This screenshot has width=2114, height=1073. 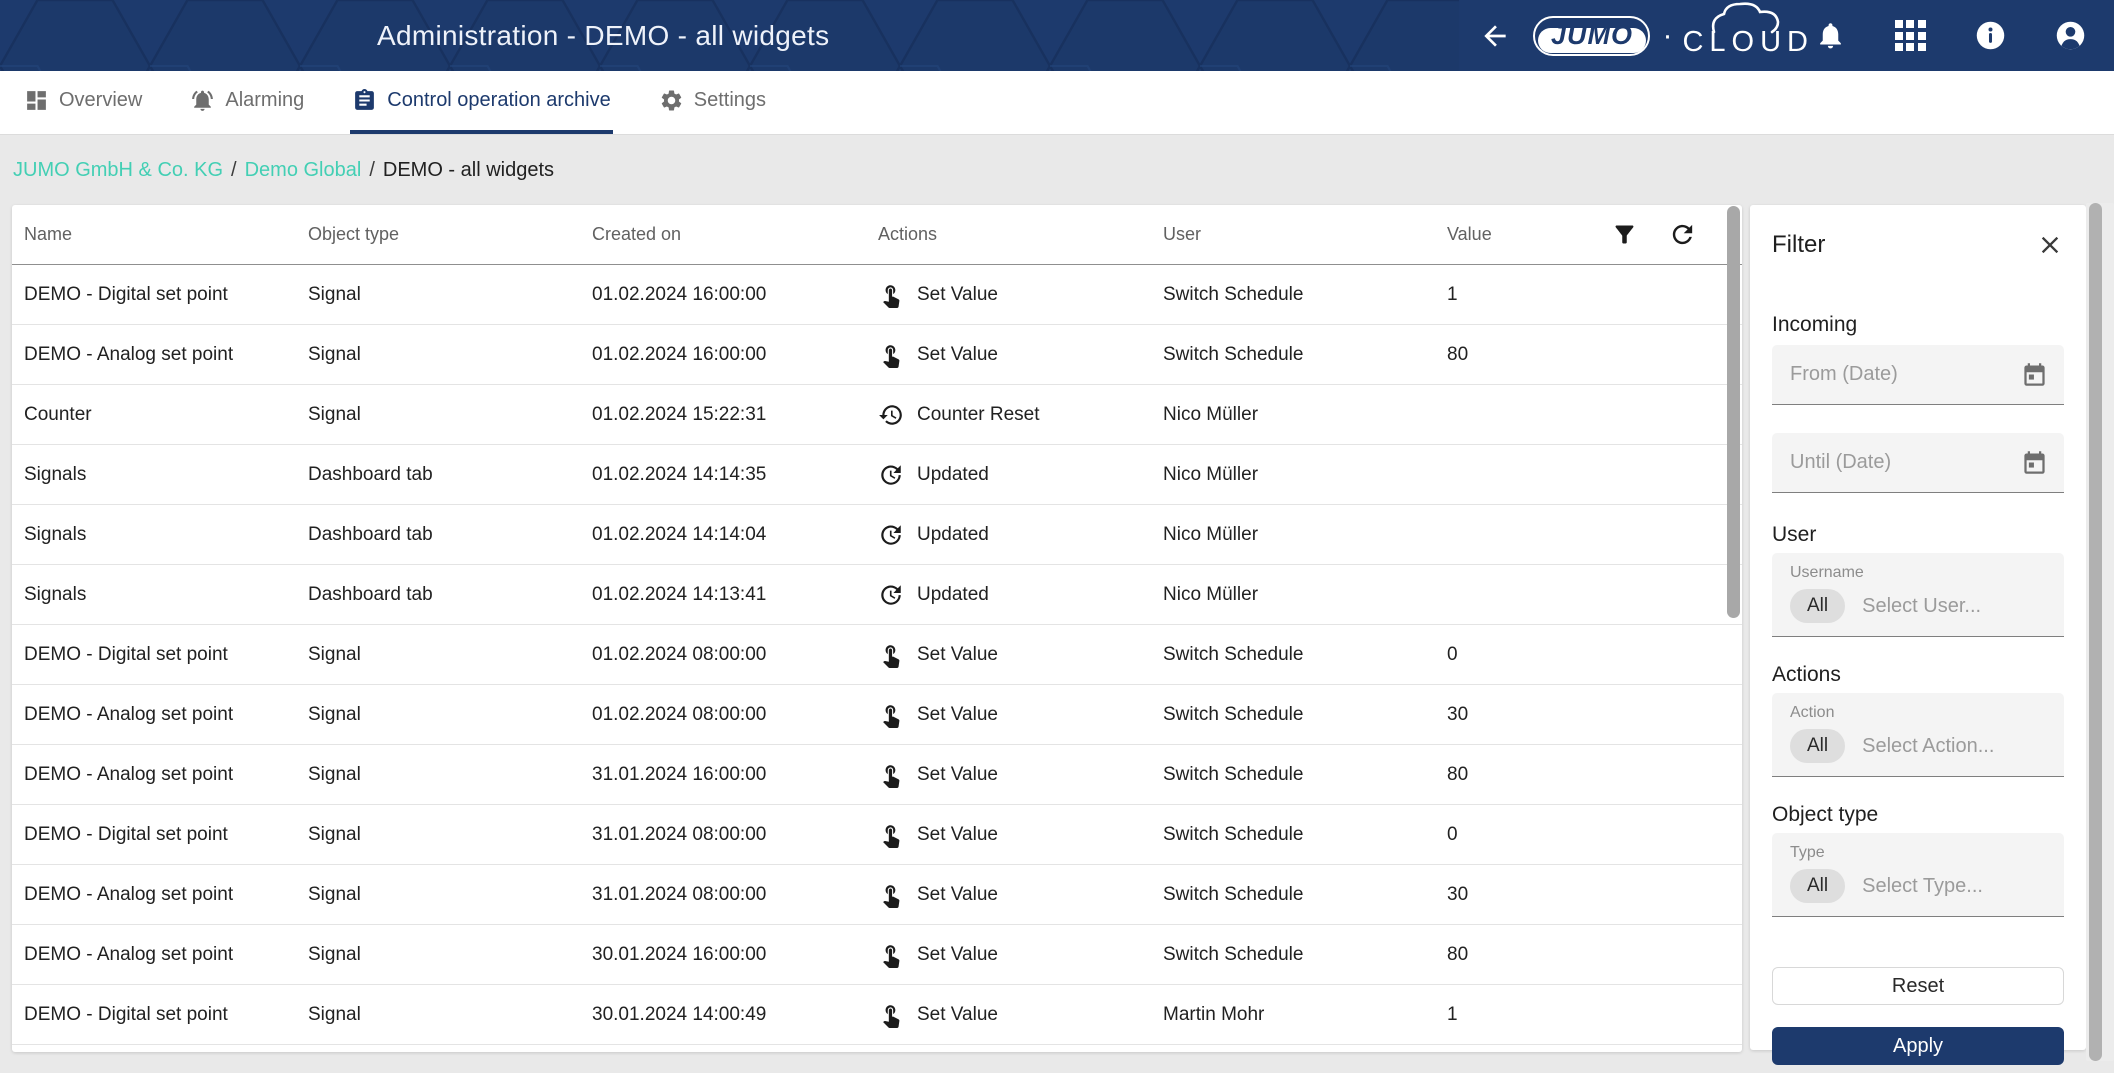 I want to click on back-button, so click(x=1495, y=36).